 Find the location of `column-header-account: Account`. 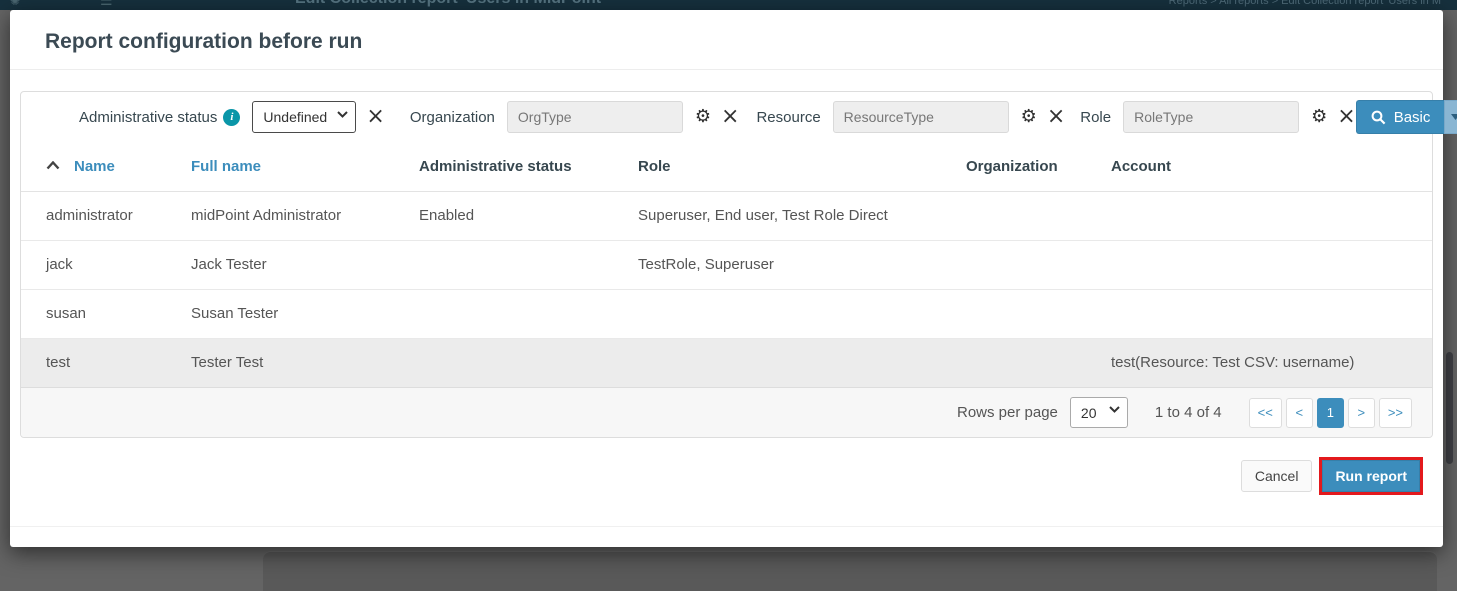

column-header-account: Account is located at coordinates (1259, 167).